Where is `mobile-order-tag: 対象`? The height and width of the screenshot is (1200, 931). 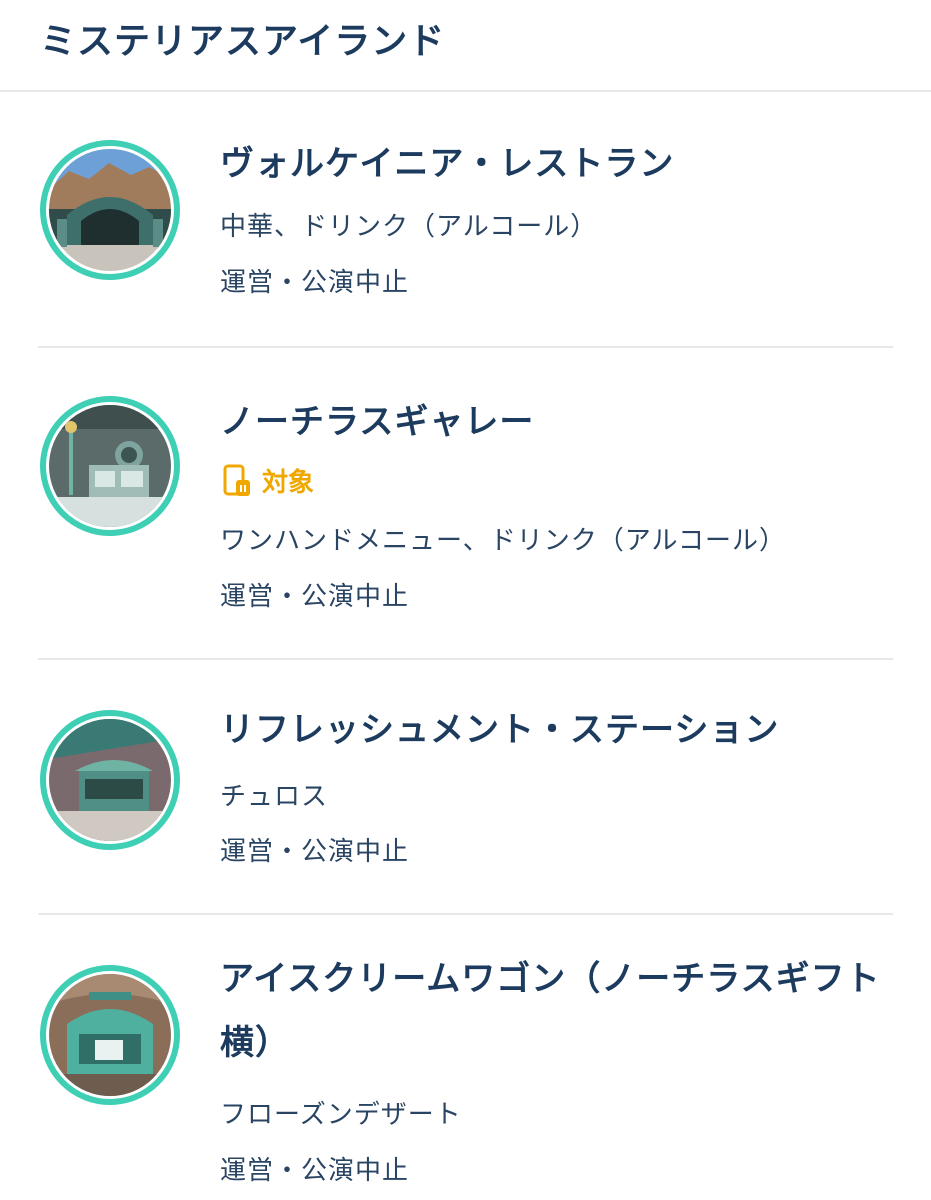
mobile-order-tag: 対象 is located at coordinates (268, 480).